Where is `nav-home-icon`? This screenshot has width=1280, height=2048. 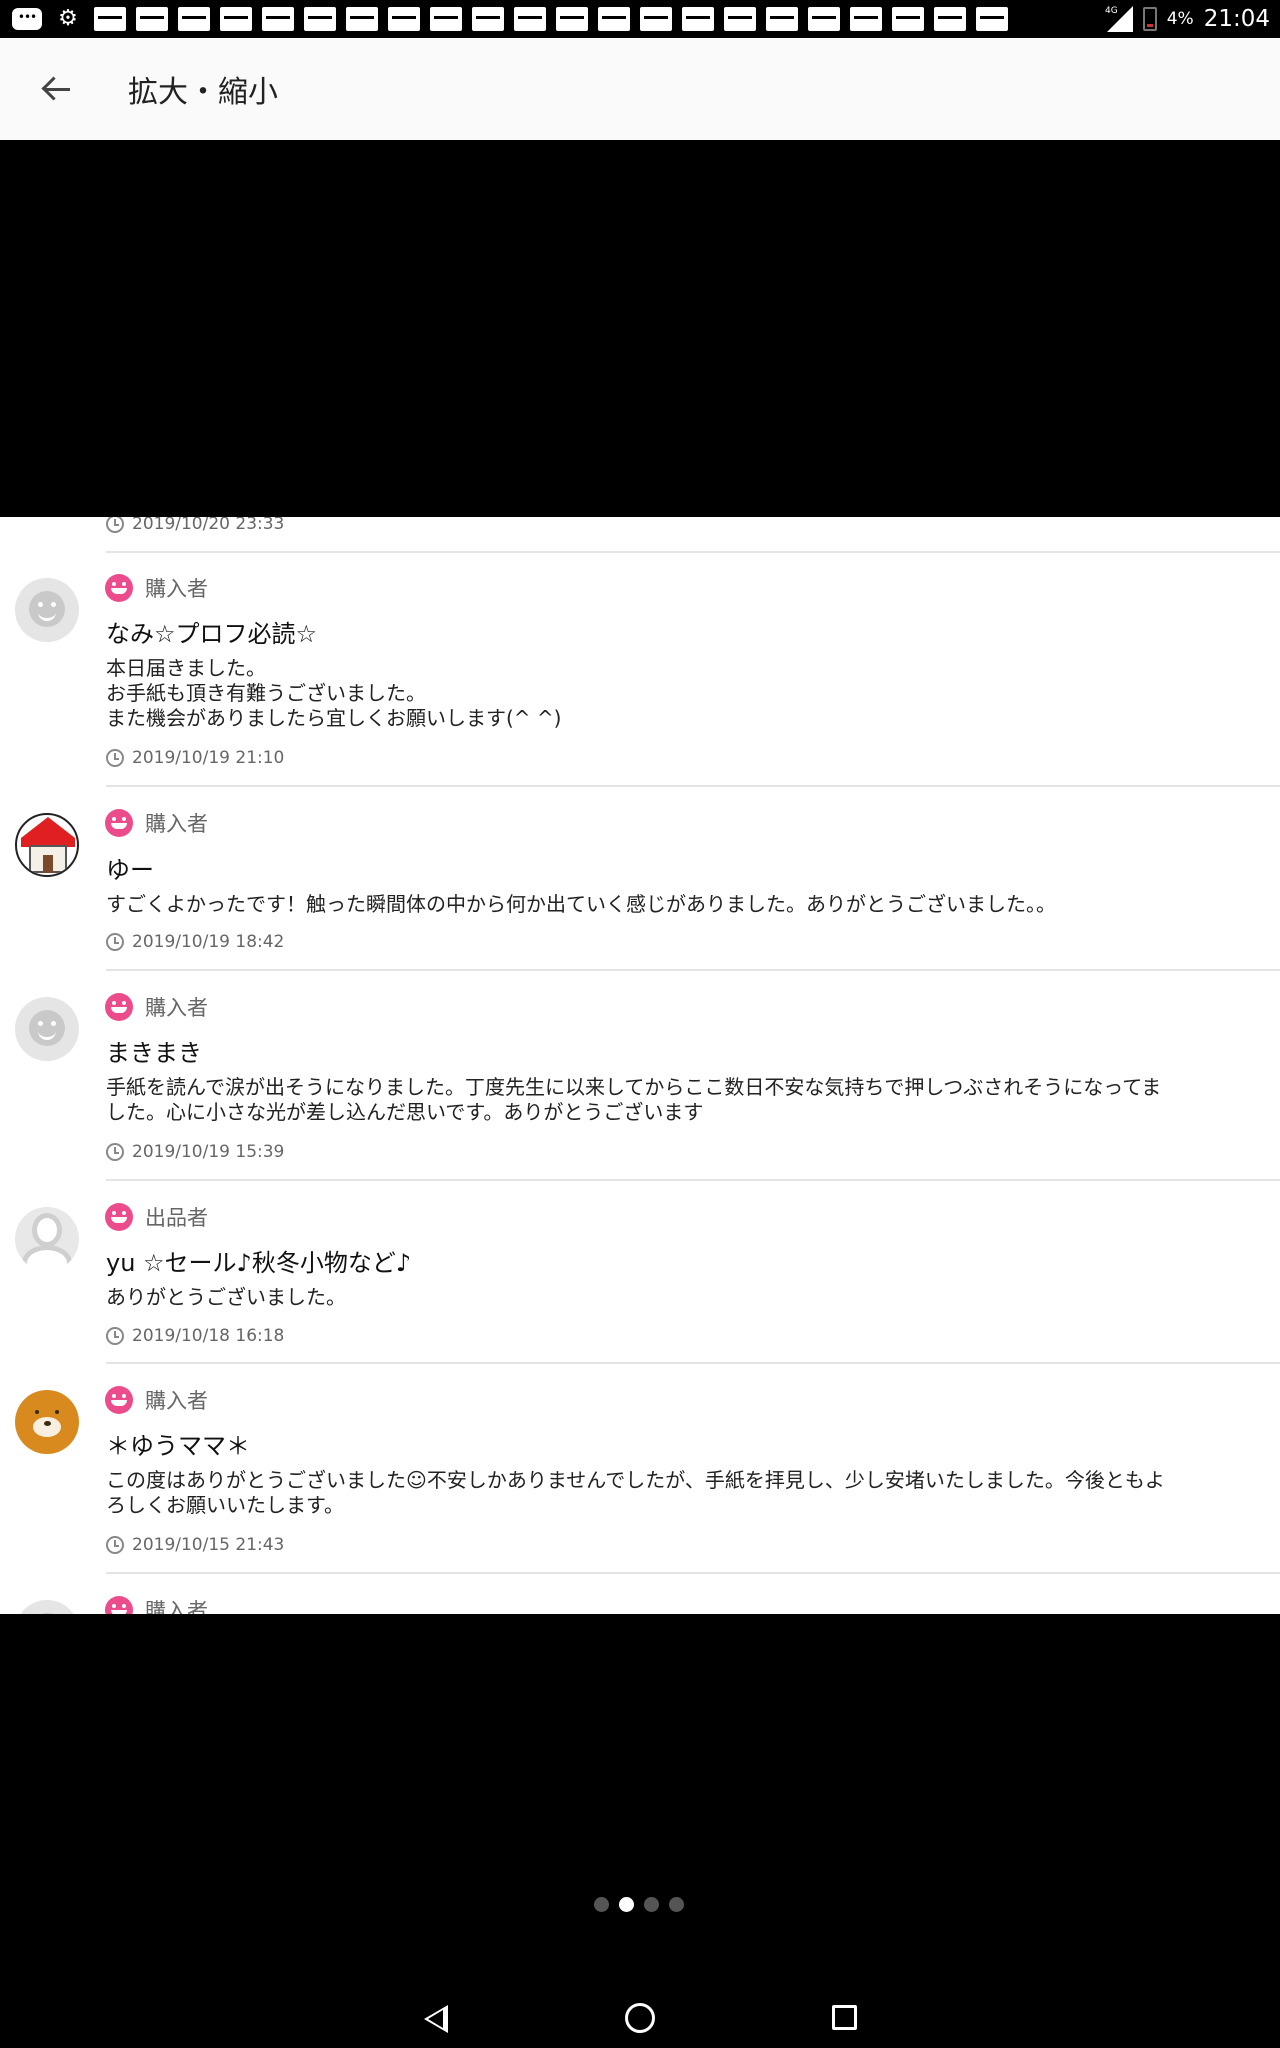 nav-home-icon is located at coordinates (640, 2018).